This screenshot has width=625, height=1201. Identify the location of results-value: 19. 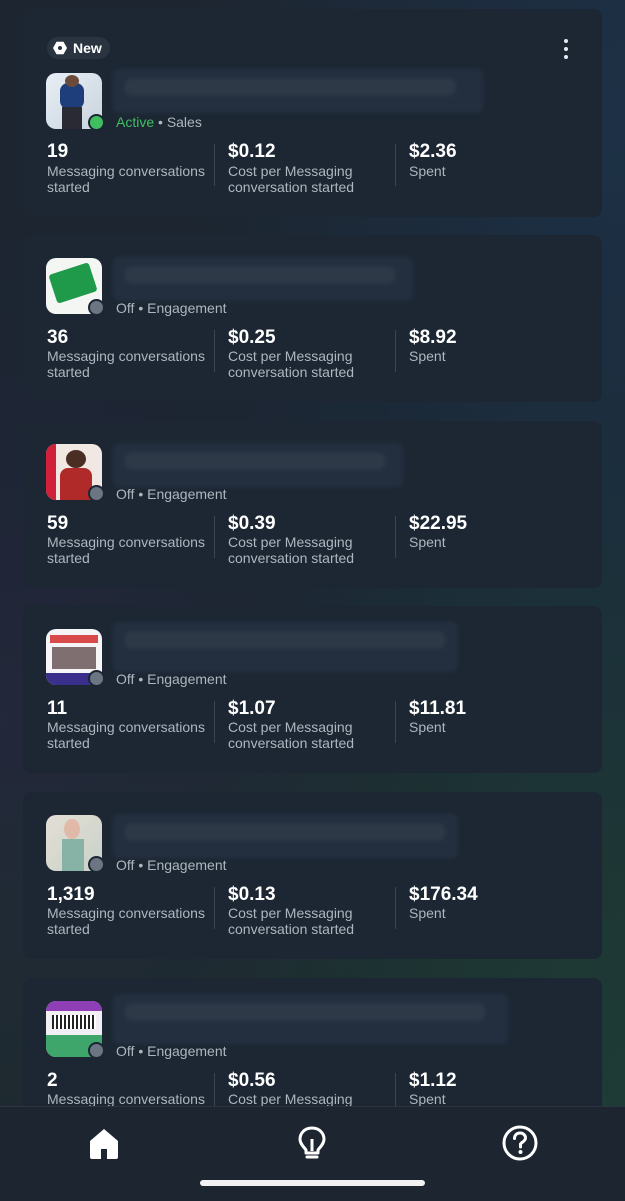
(58, 151).